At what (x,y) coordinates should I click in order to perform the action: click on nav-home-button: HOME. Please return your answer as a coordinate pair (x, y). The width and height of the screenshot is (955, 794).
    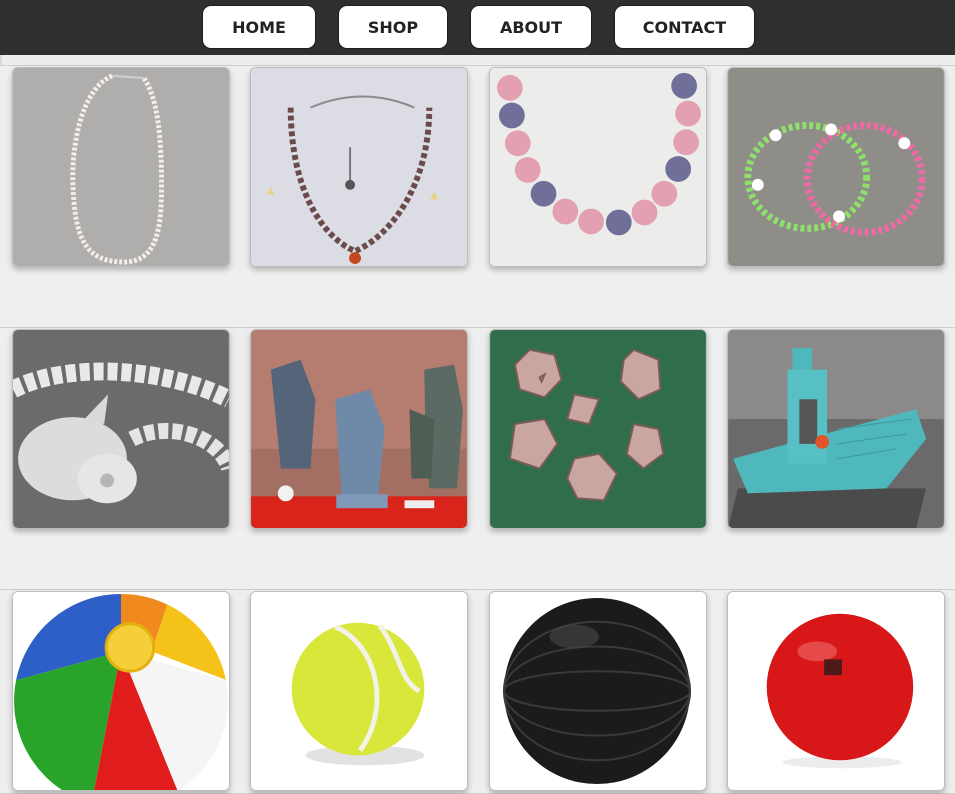
    Looking at the image, I should click on (259, 27).